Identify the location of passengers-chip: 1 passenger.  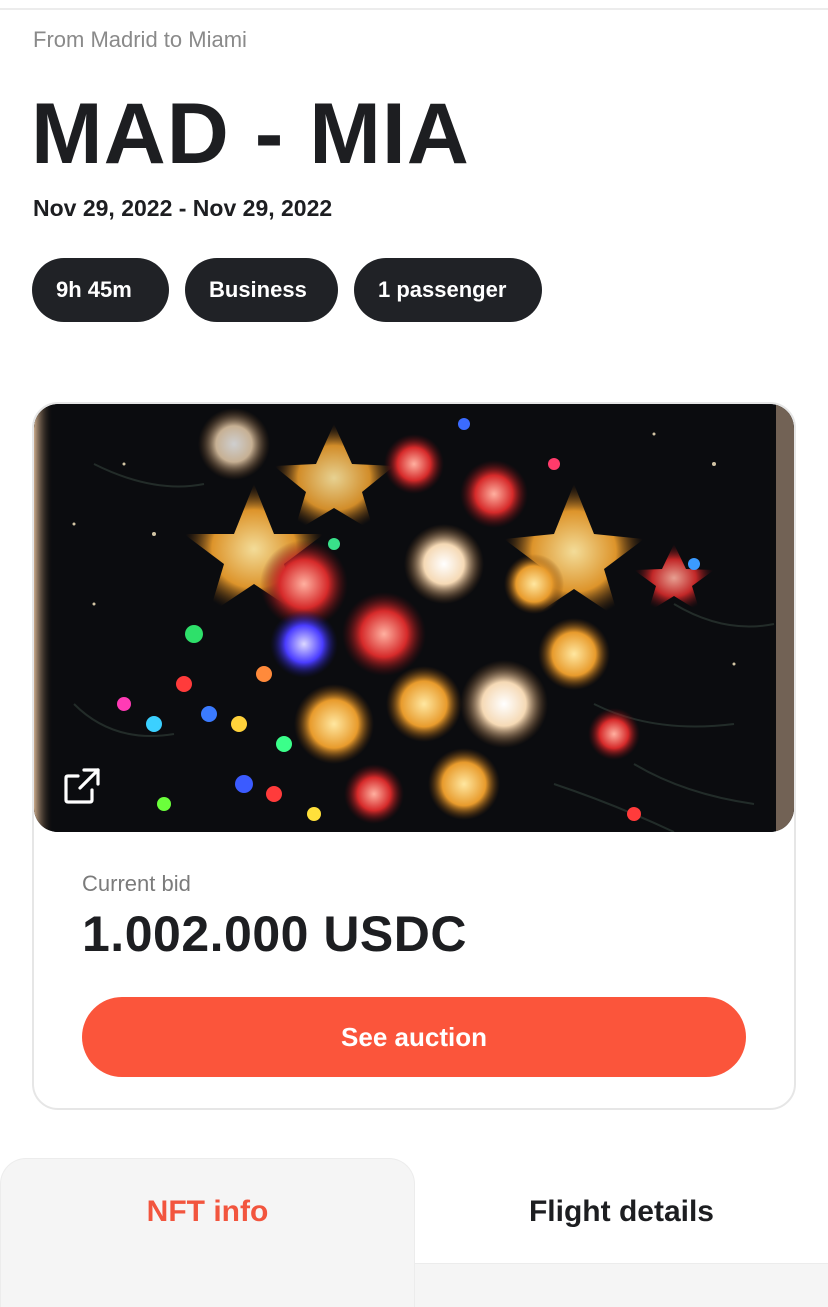
(448, 290).